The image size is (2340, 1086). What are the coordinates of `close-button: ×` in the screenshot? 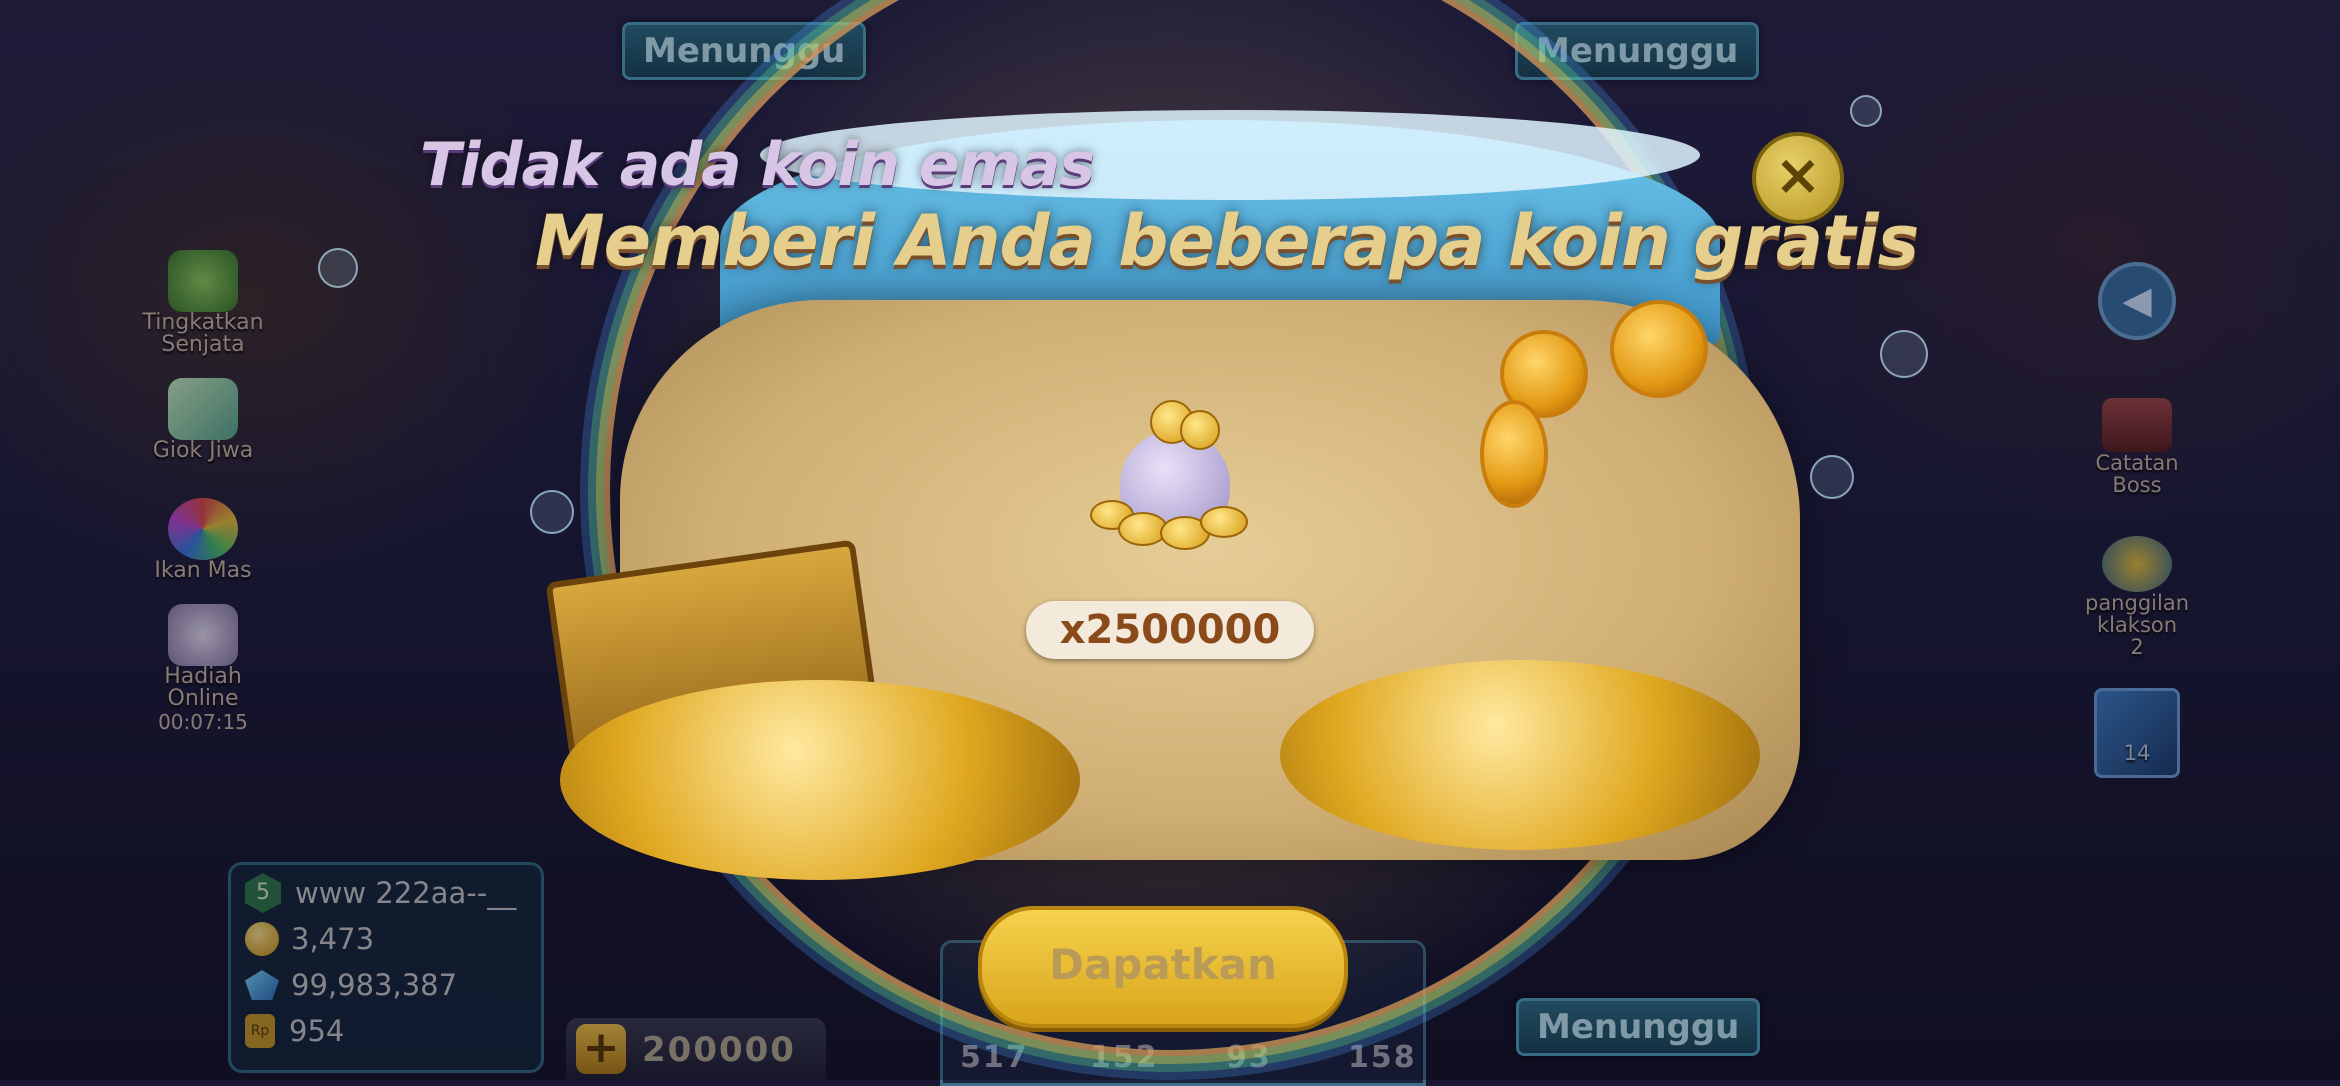 It's located at (1798, 178).